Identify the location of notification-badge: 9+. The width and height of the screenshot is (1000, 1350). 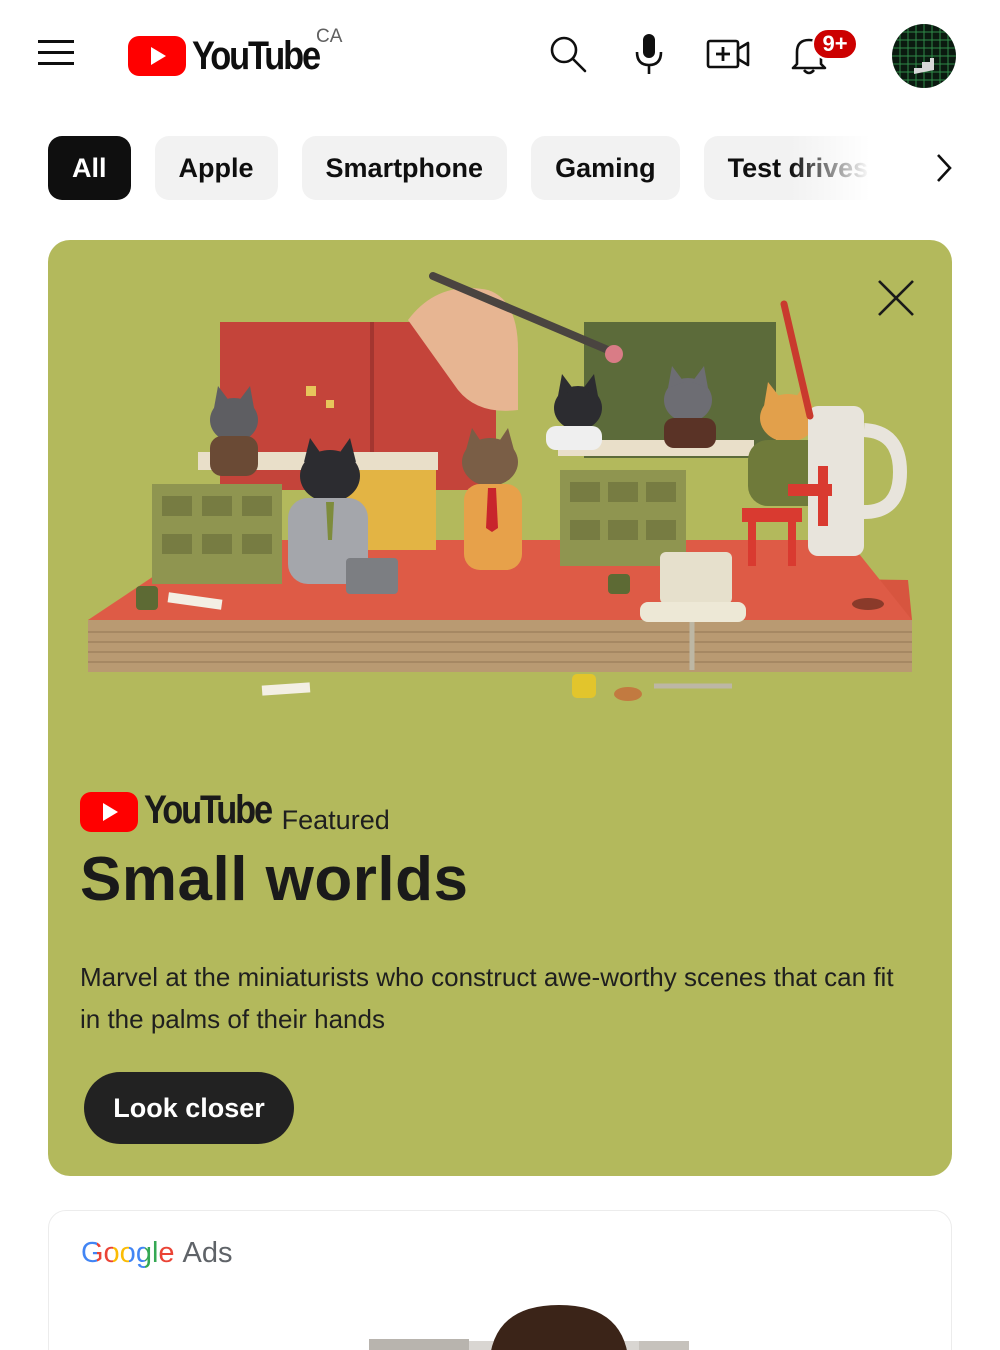
(835, 44).